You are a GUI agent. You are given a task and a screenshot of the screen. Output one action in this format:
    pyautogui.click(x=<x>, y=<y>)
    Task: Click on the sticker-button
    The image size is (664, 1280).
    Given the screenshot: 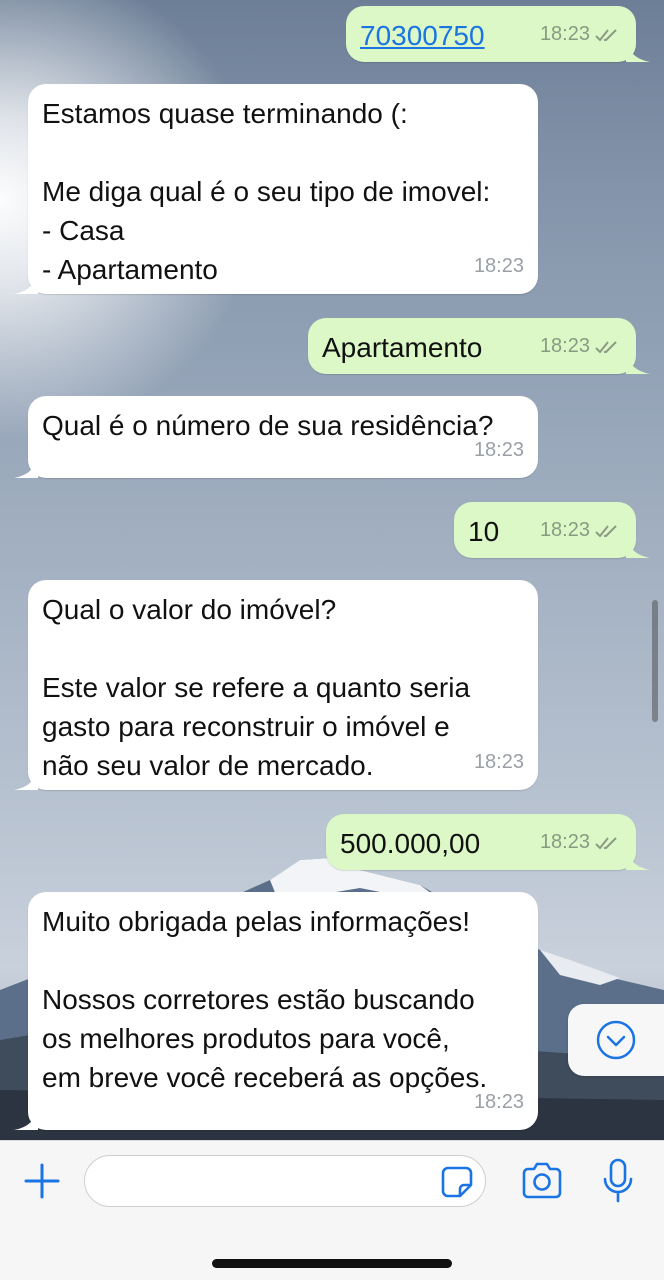 What is the action you would take?
    pyautogui.click(x=457, y=1182)
    